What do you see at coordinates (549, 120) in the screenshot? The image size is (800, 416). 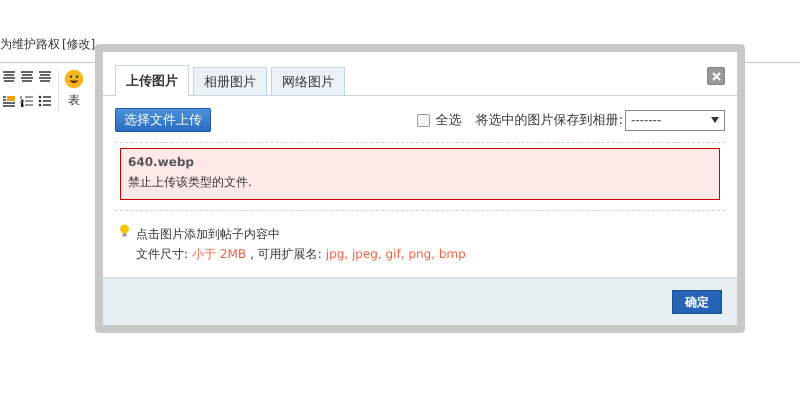 I see `save-label: 将选中的图片保存到相册:` at bounding box center [549, 120].